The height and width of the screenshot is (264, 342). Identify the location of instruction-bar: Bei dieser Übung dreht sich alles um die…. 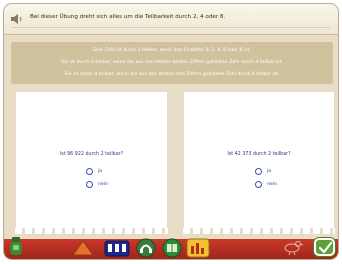
(171, 19).